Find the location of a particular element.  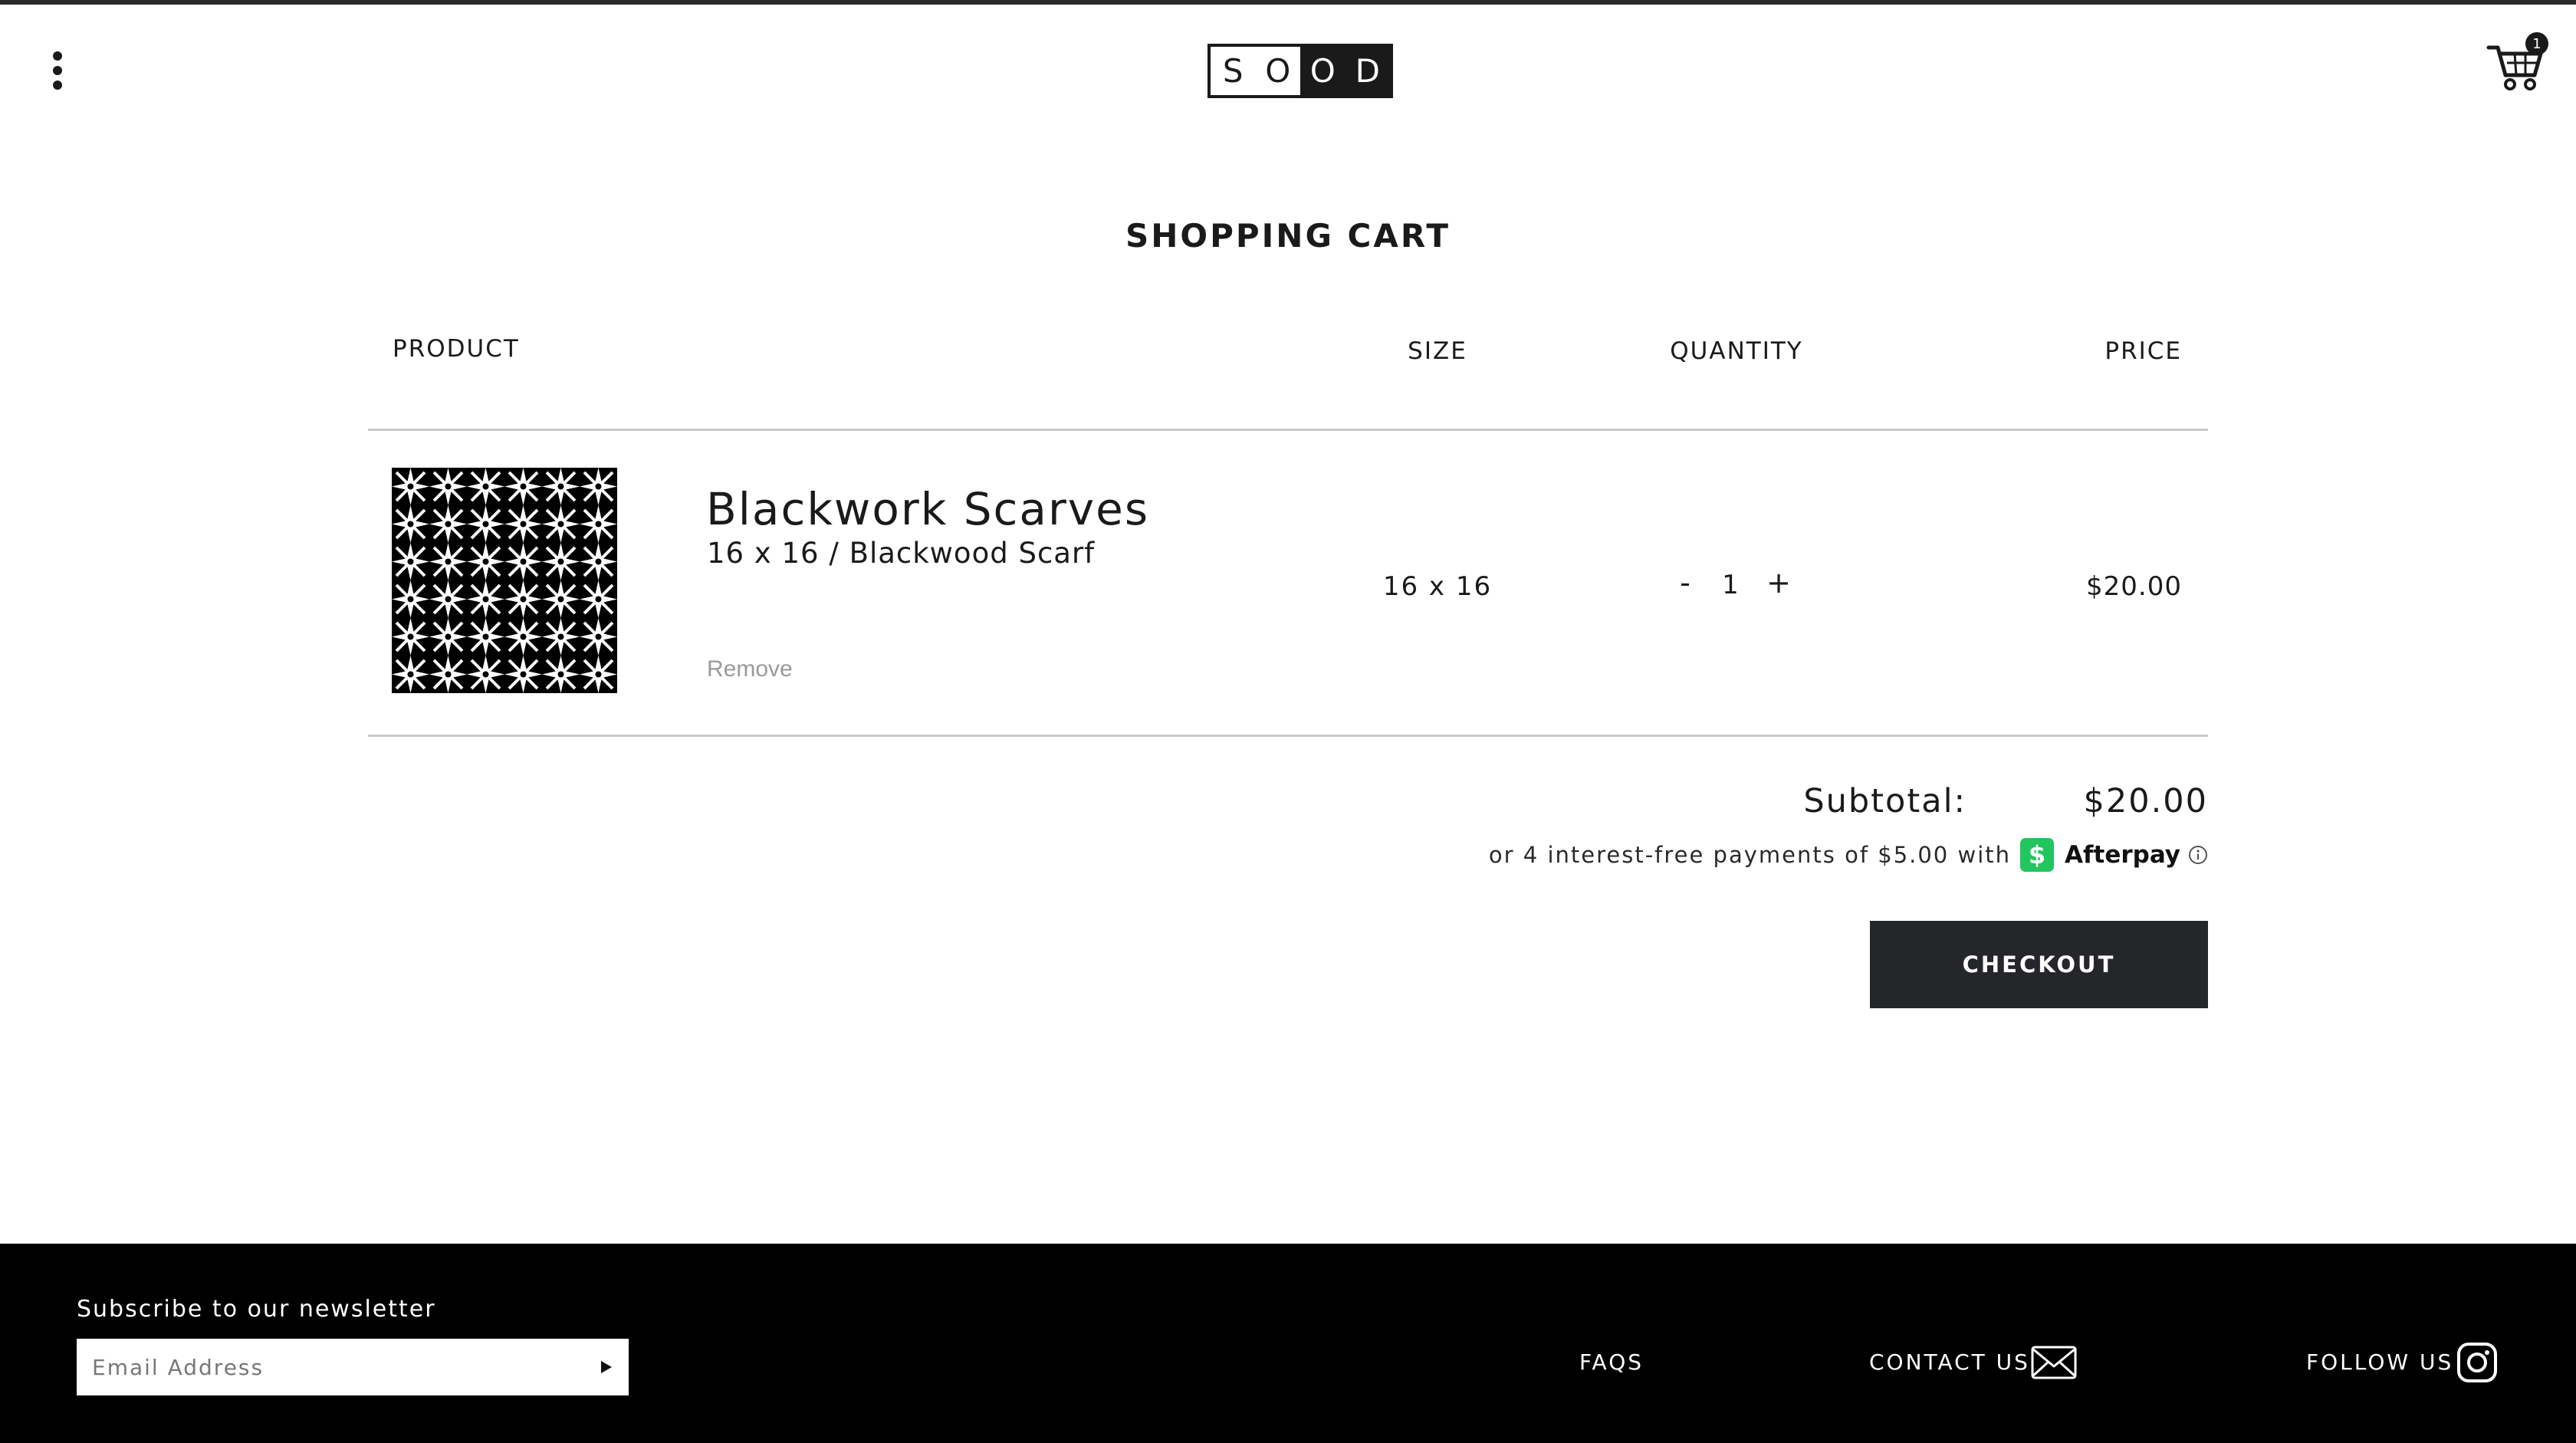

faqs-link: FAQS is located at coordinates (1612, 1362).